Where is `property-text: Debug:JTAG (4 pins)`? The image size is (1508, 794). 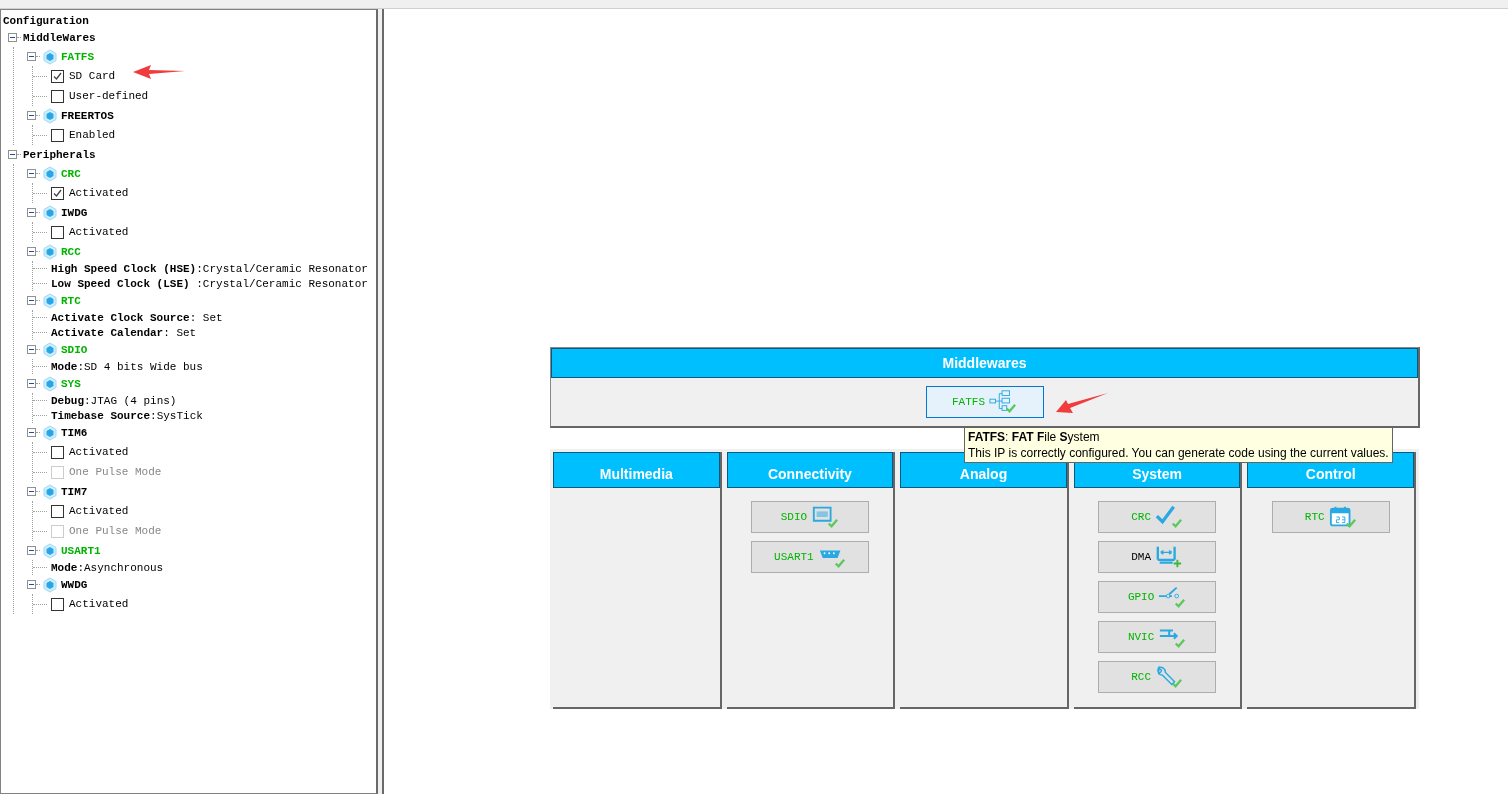
property-text: Debug:JTAG (4 pins) is located at coordinates (114, 400).